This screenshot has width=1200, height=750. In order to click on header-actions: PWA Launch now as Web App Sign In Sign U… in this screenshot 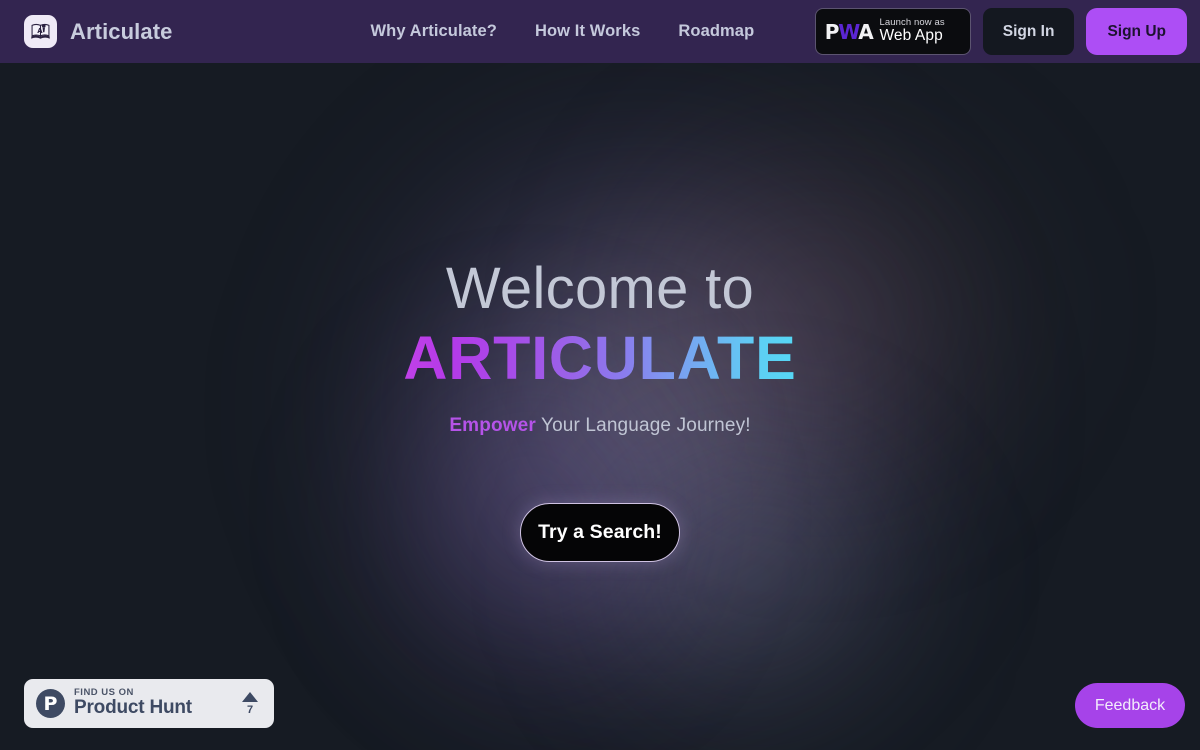, I will do `click(1000, 31)`.